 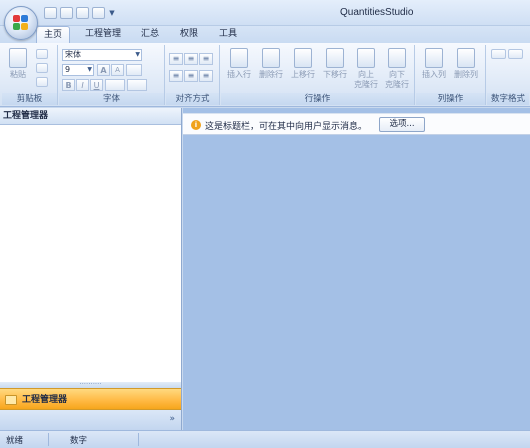 I want to click on delete-column-icon, so click(x=466, y=58).